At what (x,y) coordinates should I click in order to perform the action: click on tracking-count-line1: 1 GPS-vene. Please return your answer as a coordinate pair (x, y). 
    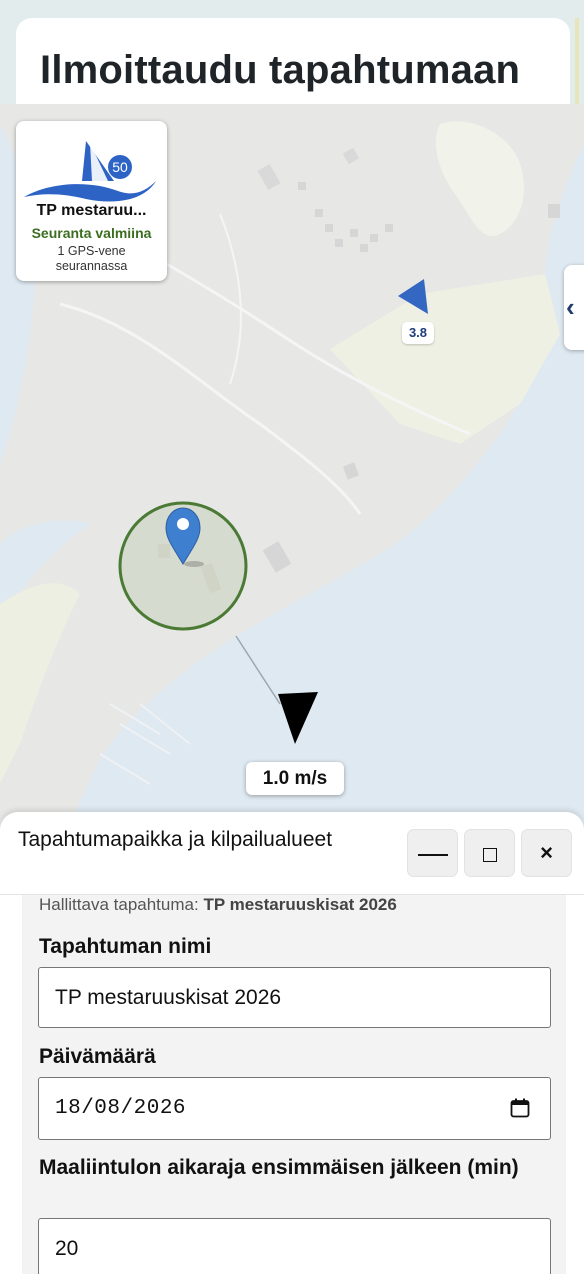
    Looking at the image, I should click on (91, 251).